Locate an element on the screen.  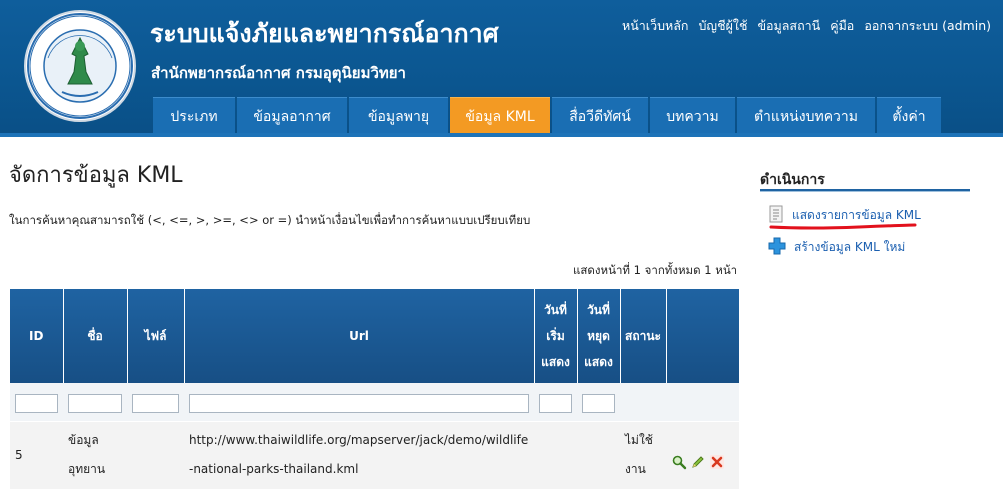
cell-actions is located at coordinates (702, 454).